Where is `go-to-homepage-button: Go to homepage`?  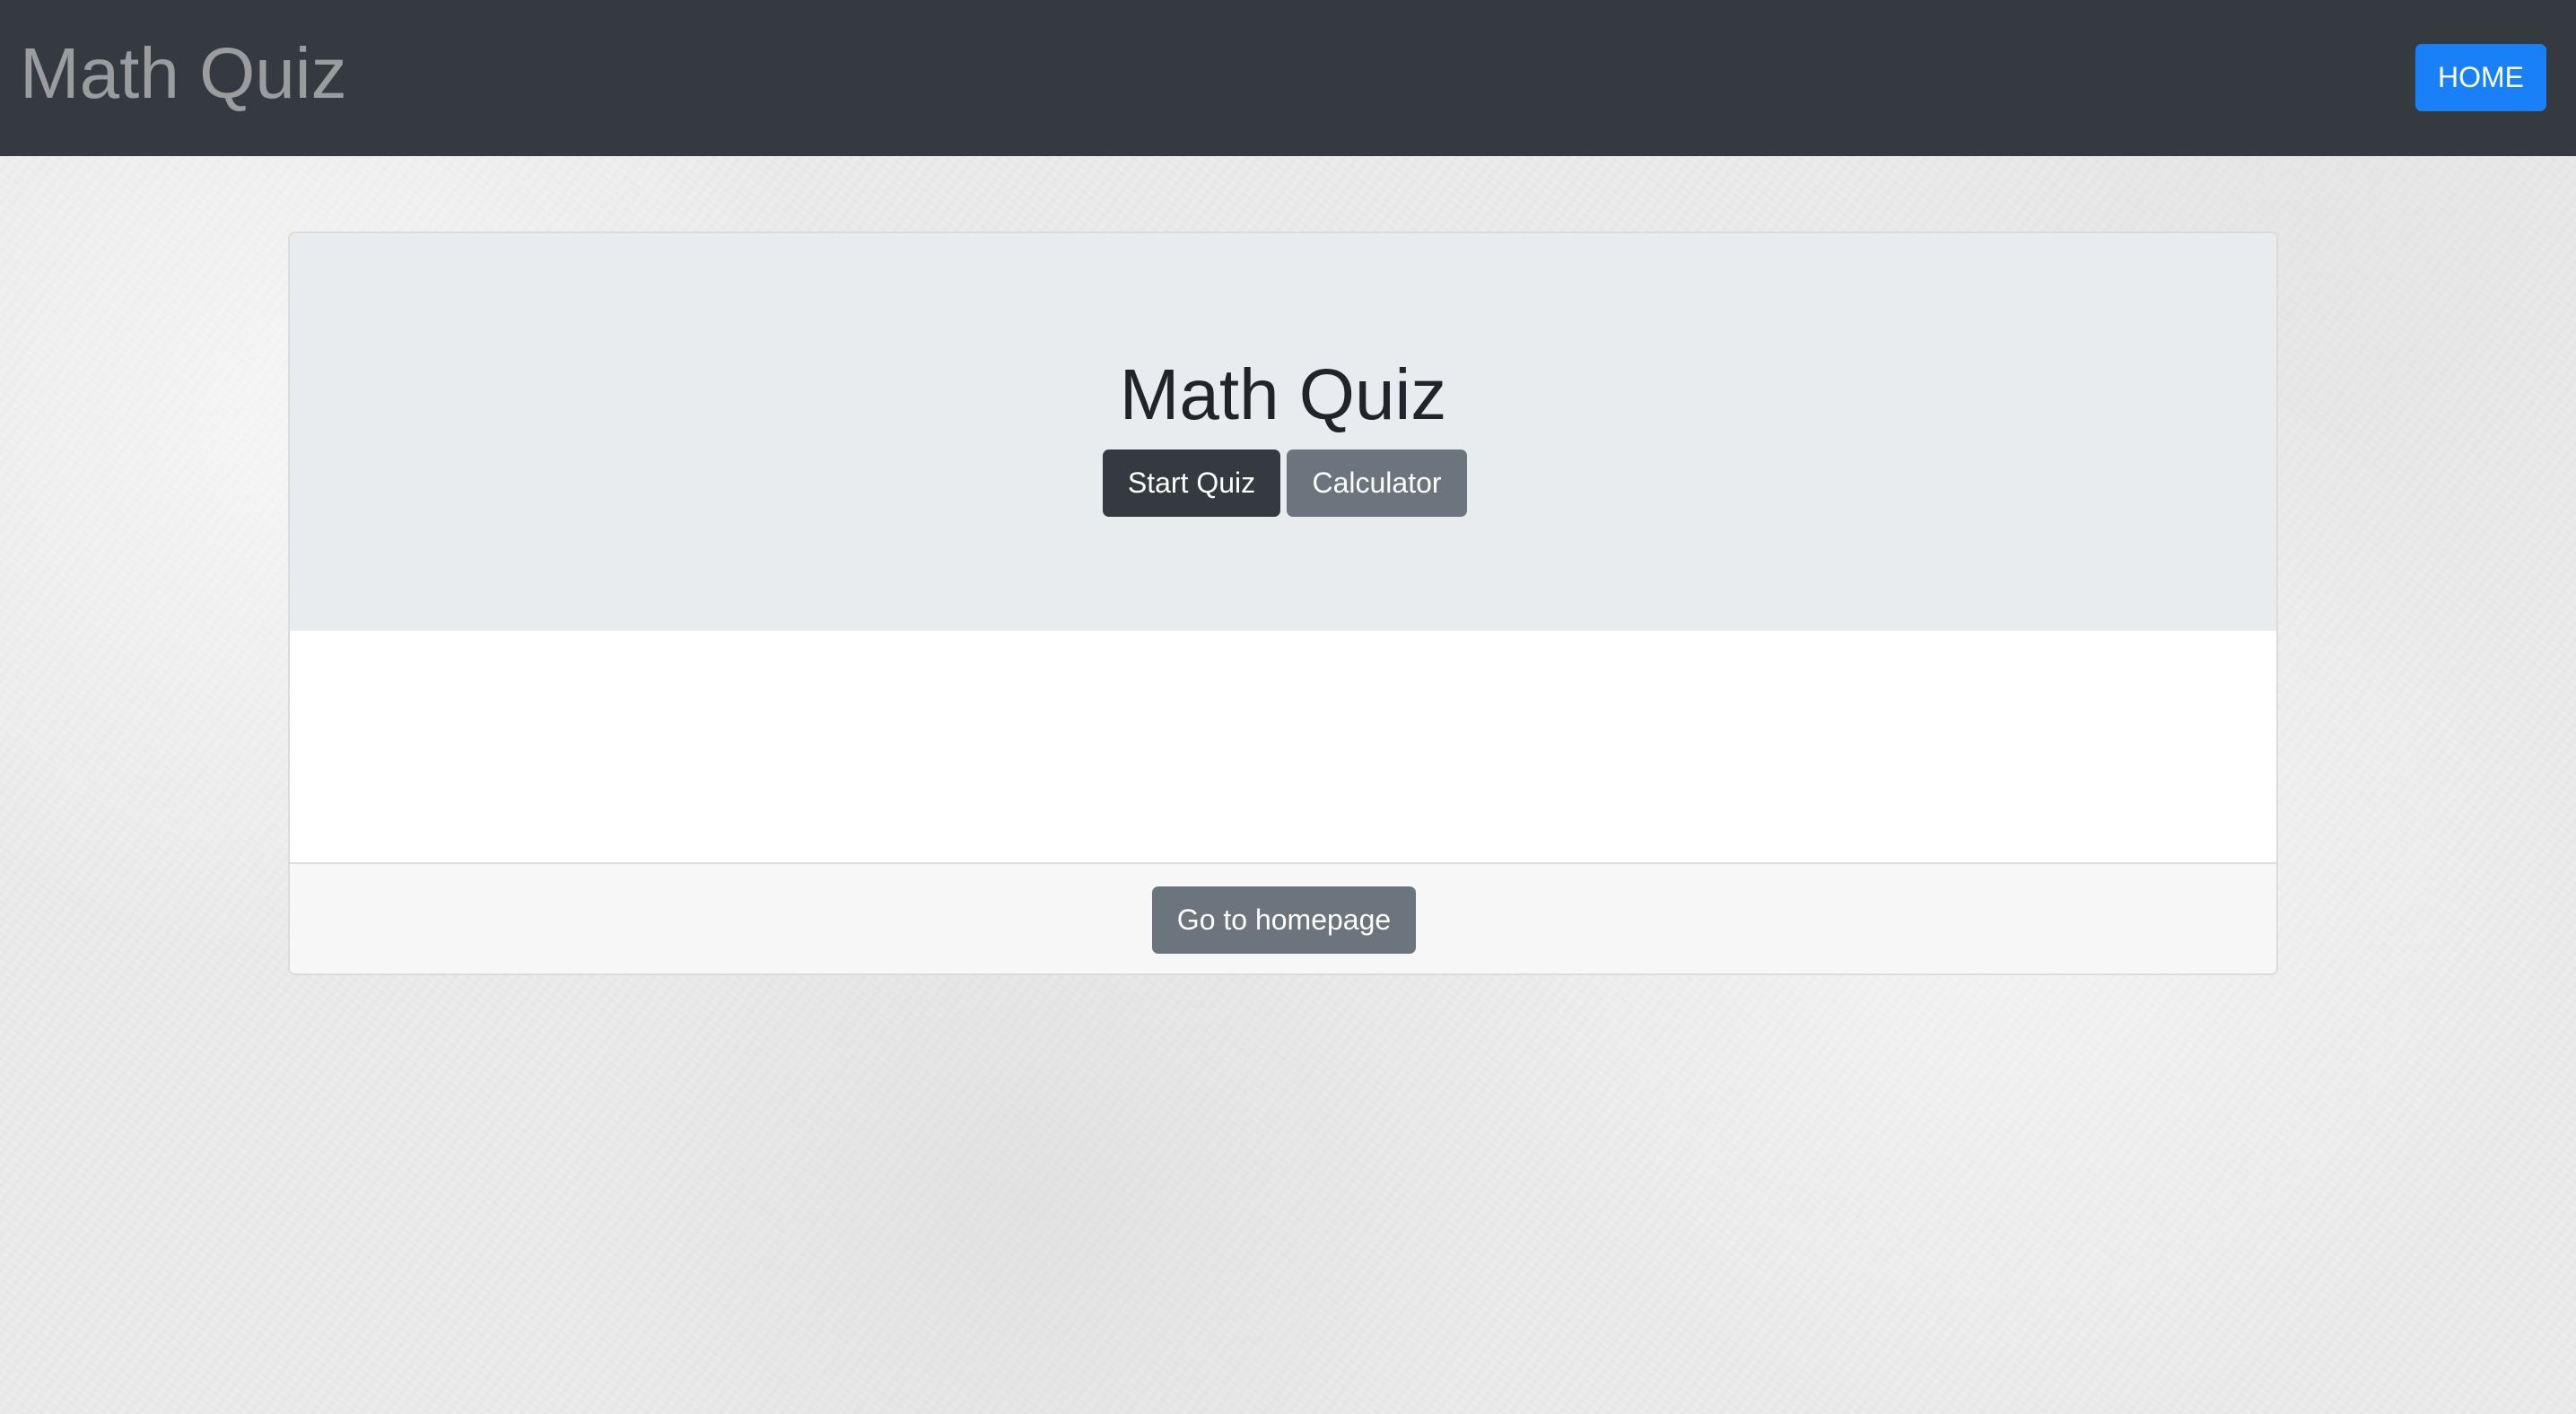
go-to-homepage-button: Go to homepage is located at coordinates (1284, 920).